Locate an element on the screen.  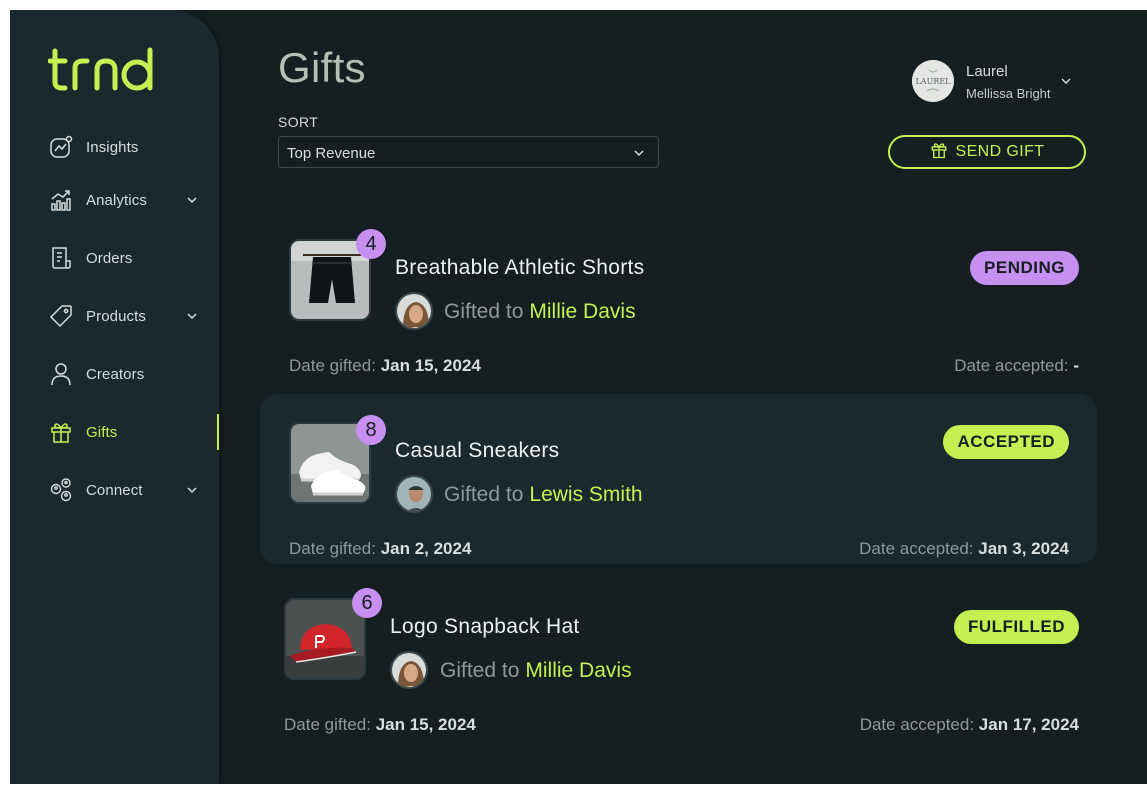
active-indicator is located at coordinates (218, 432).